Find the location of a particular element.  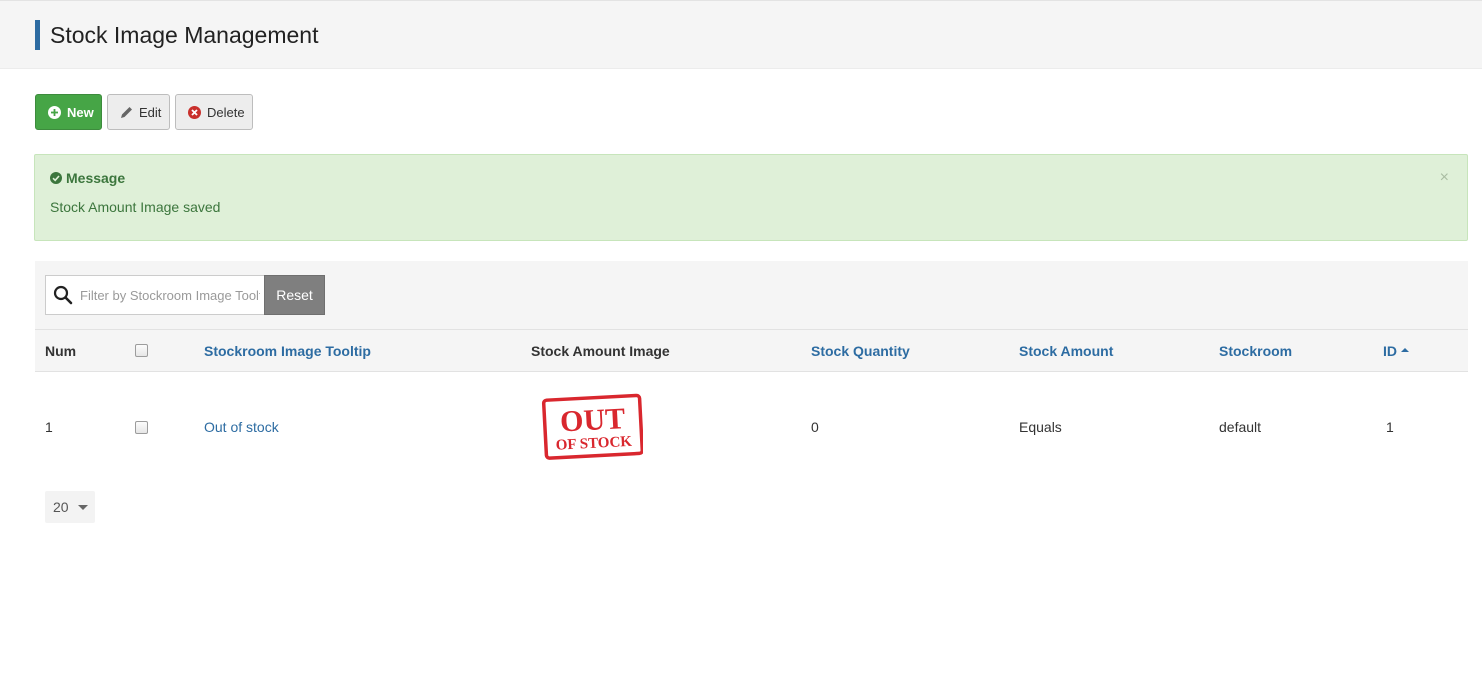

header-id-sort: ID is located at coordinates (1396, 350).